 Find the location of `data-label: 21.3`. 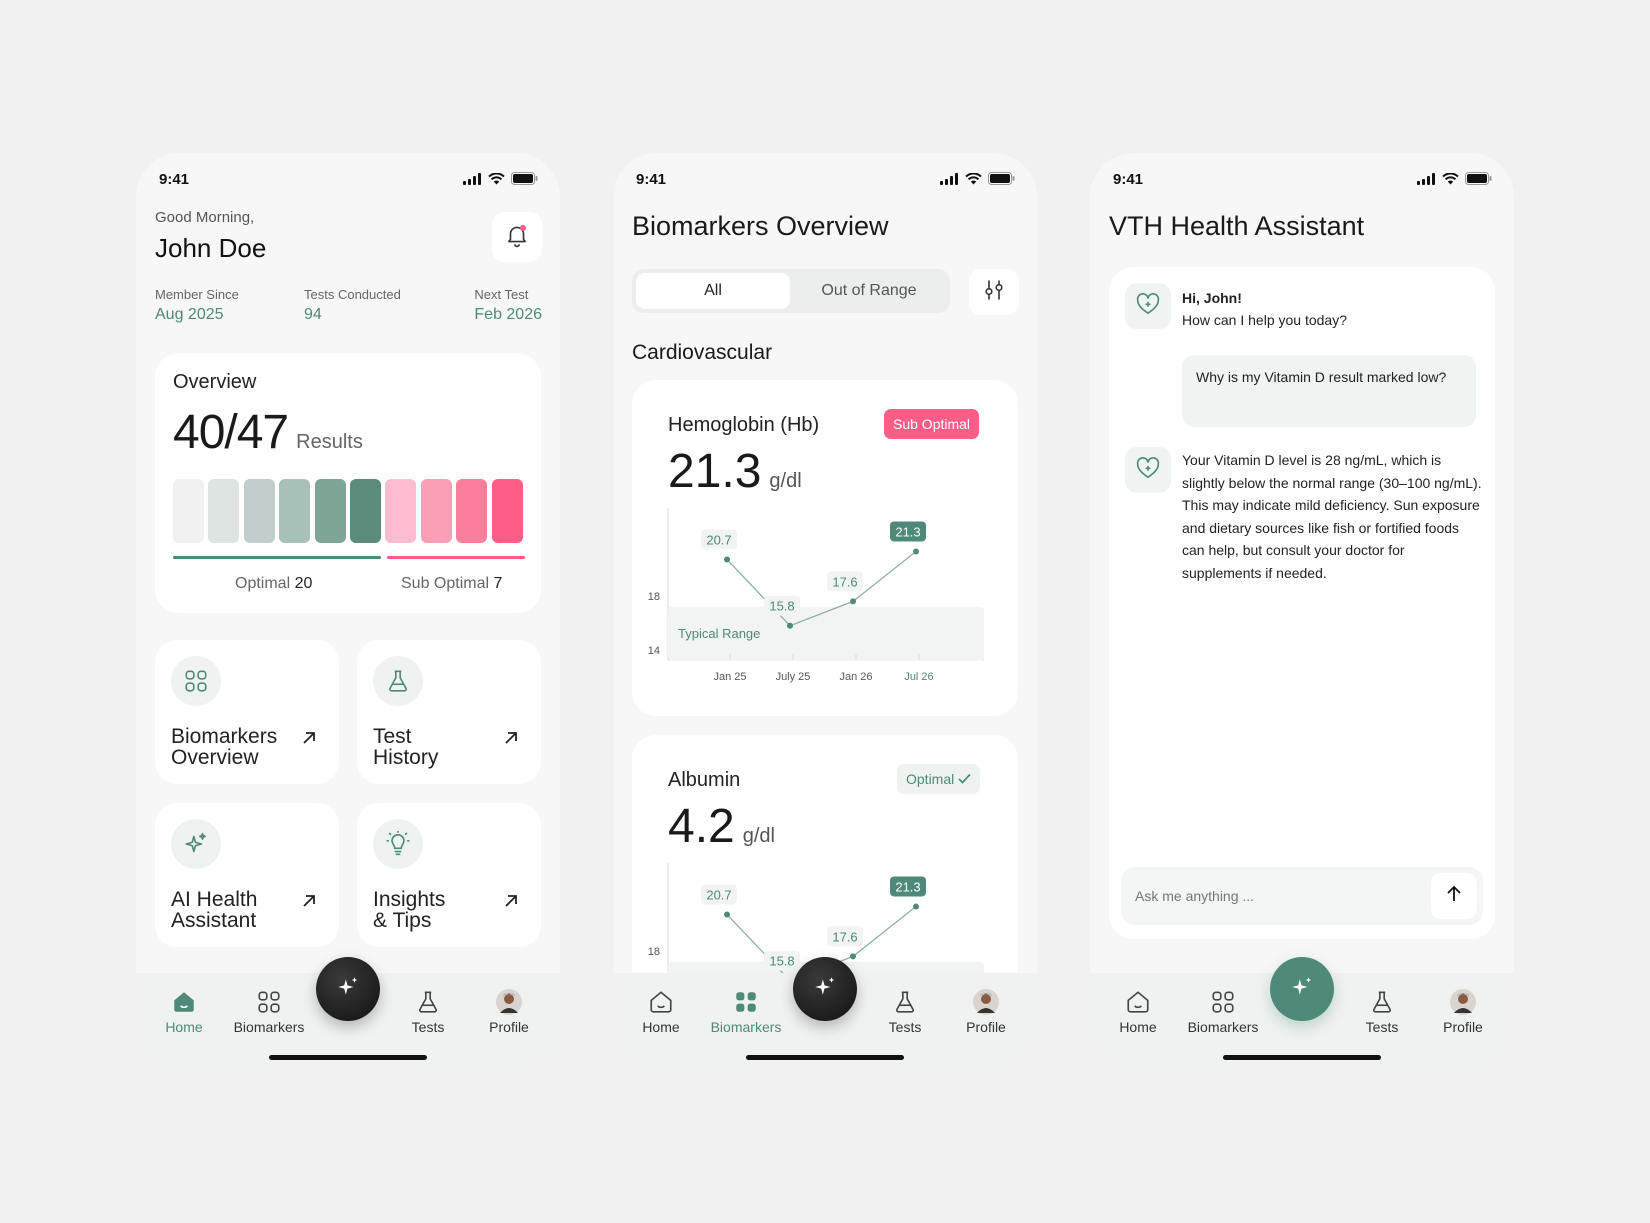

data-label: 21.3 is located at coordinates (907, 531).